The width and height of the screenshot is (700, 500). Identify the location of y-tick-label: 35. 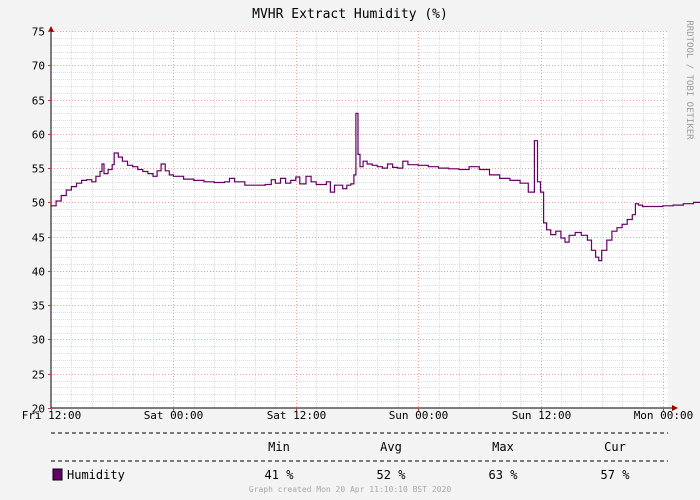
(38, 306).